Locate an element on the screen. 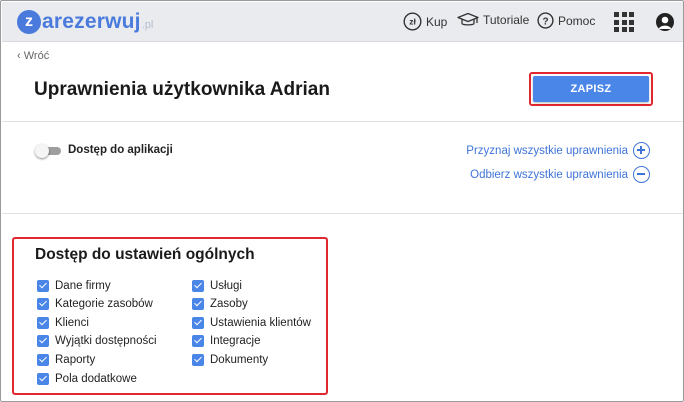  page-title: Uprawnienia użytkownika Adrian is located at coordinates (182, 89).